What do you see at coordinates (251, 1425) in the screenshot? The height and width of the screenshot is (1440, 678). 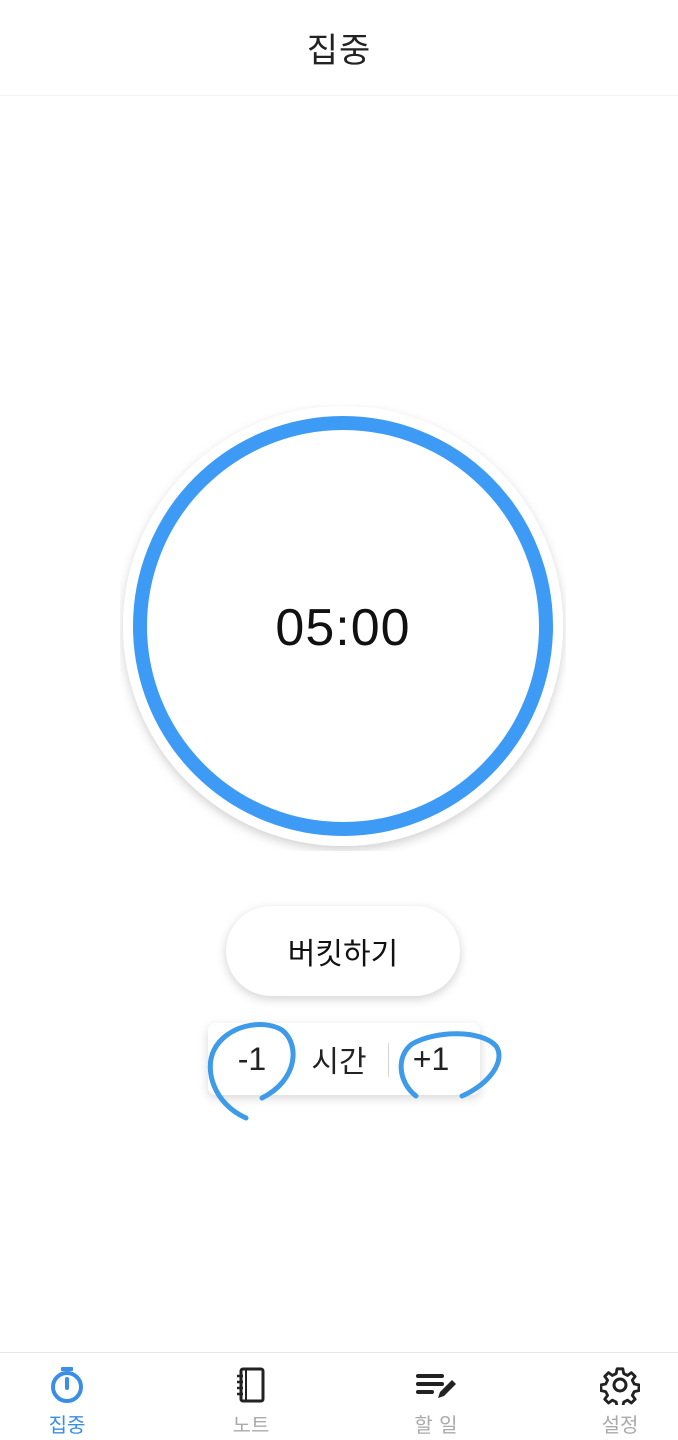 I see `tab-label: 노트` at bounding box center [251, 1425].